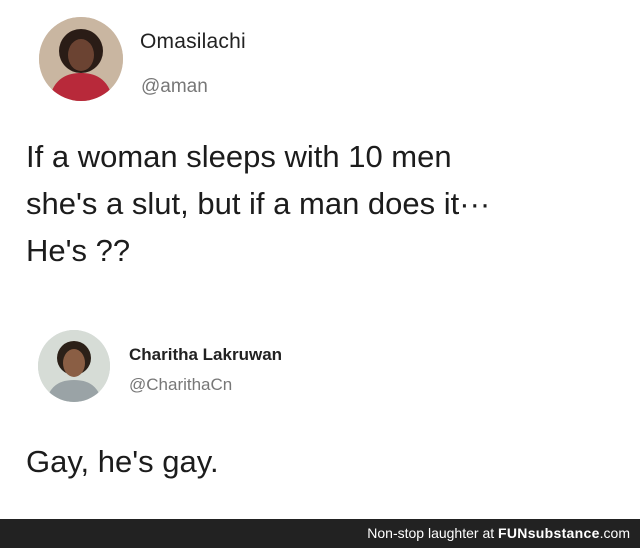 This screenshot has width=640, height=548. I want to click on user-handle: @aman, so click(174, 87).